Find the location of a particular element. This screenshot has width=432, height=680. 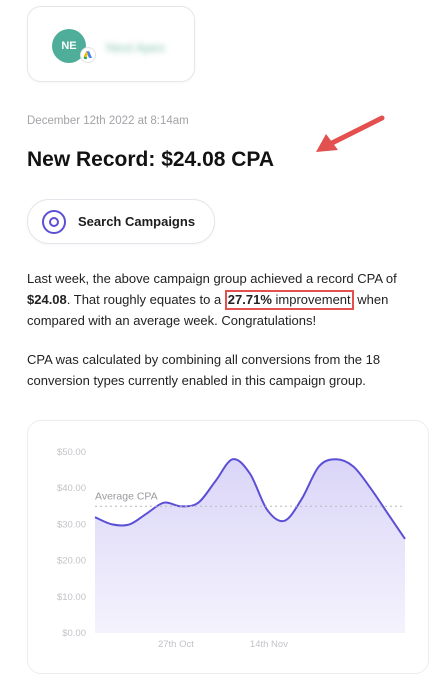

annotation-arrow-icon is located at coordinates (350, 133).